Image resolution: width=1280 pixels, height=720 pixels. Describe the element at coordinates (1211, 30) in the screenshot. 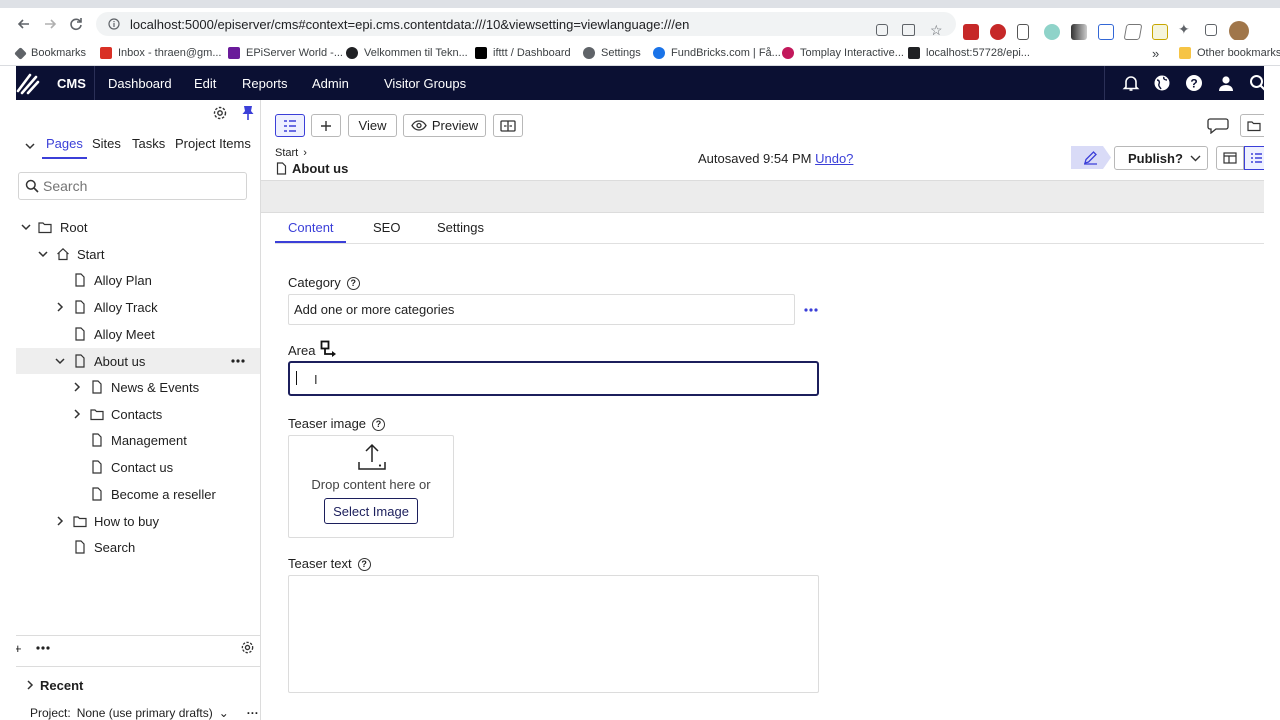

I see `sidepanel-icon` at that location.